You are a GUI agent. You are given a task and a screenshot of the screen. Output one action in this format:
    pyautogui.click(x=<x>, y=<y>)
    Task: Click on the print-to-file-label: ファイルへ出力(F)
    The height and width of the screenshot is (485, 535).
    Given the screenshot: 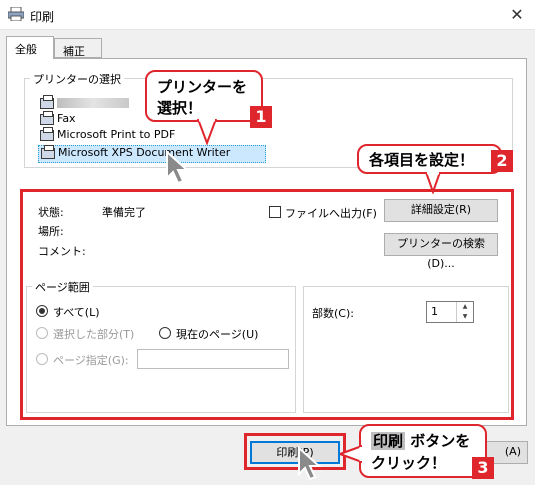 What is the action you would take?
    pyautogui.click(x=331, y=213)
    